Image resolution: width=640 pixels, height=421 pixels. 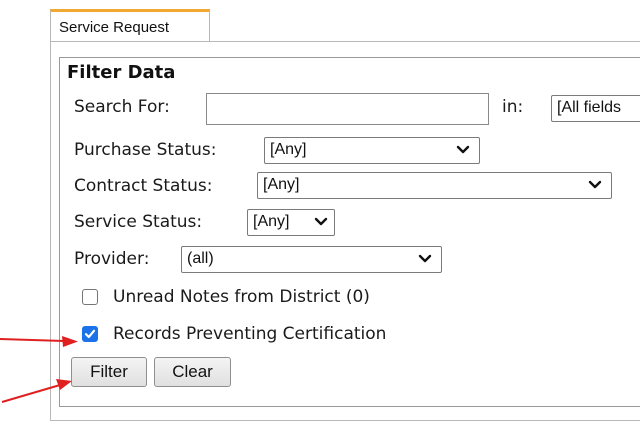 What do you see at coordinates (271, 221) in the screenshot?
I see `service-status-value: [Any]` at bounding box center [271, 221].